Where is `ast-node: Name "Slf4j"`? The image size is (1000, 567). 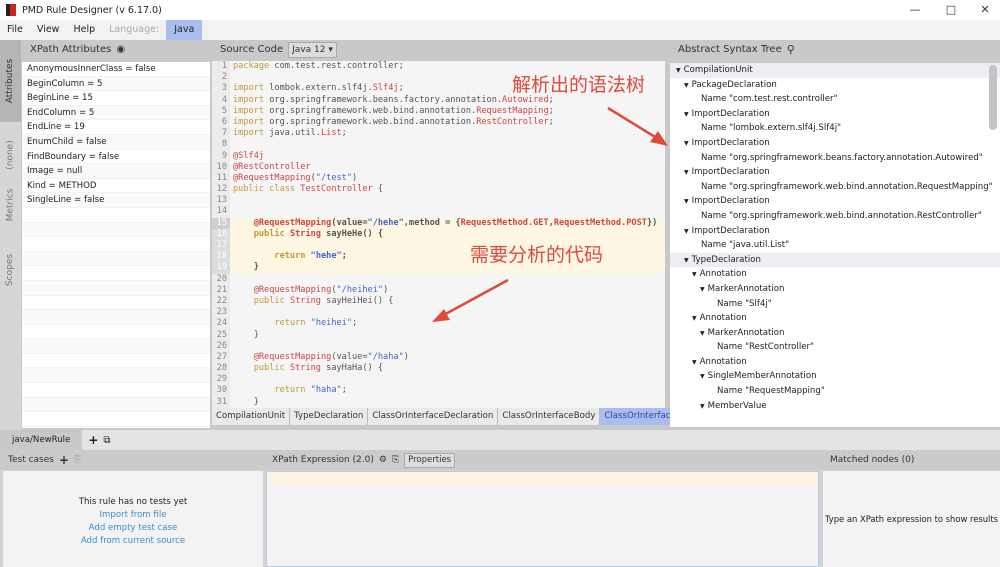 ast-node: Name "Slf4j" is located at coordinates (835, 304).